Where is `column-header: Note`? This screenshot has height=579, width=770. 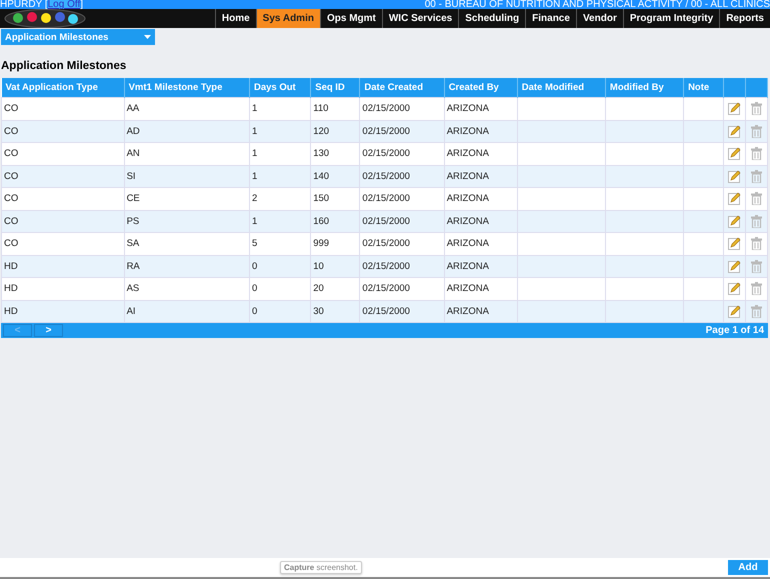
column-header: Note is located at coordinates (704, 88).